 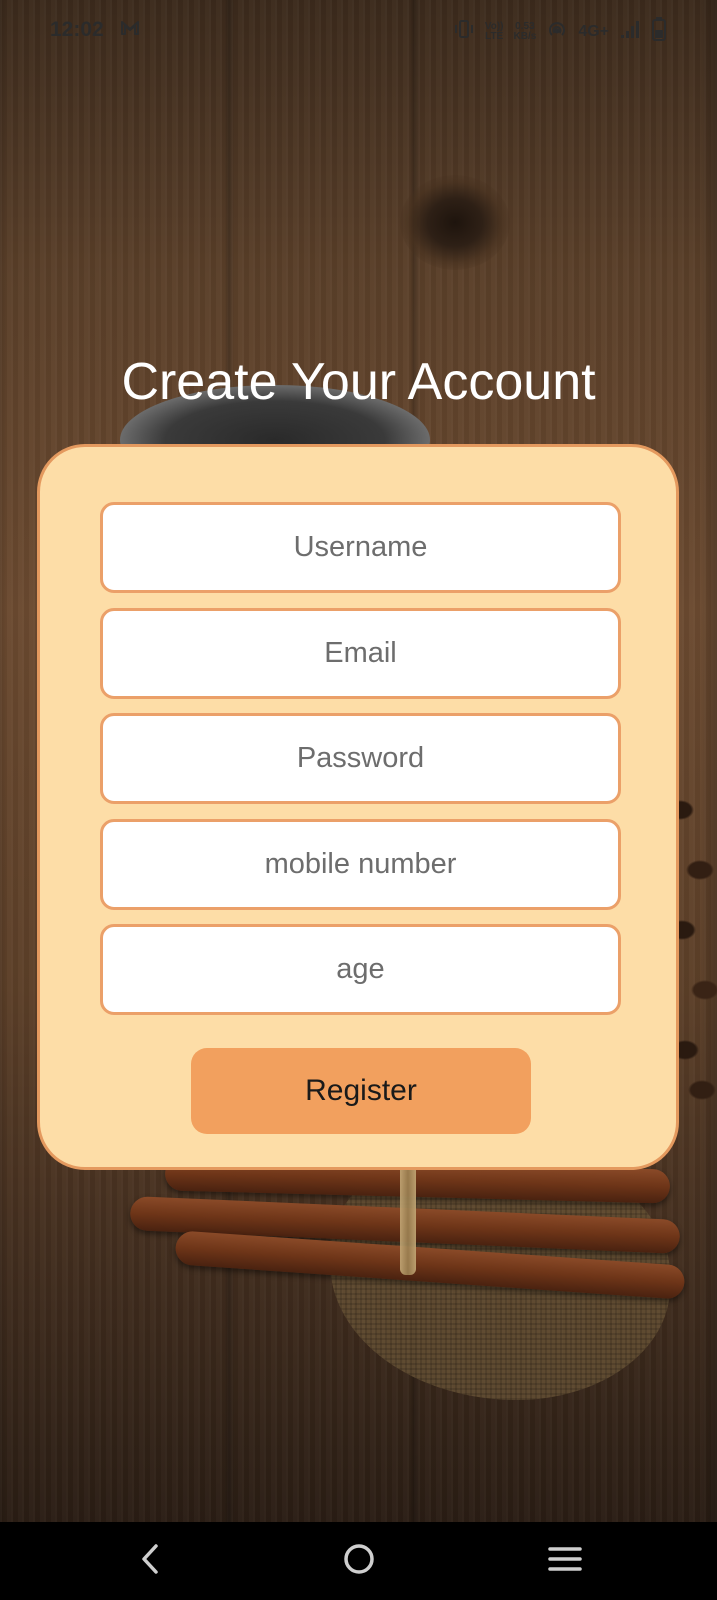 I want to click on password-input, so click(x=360, y=758).